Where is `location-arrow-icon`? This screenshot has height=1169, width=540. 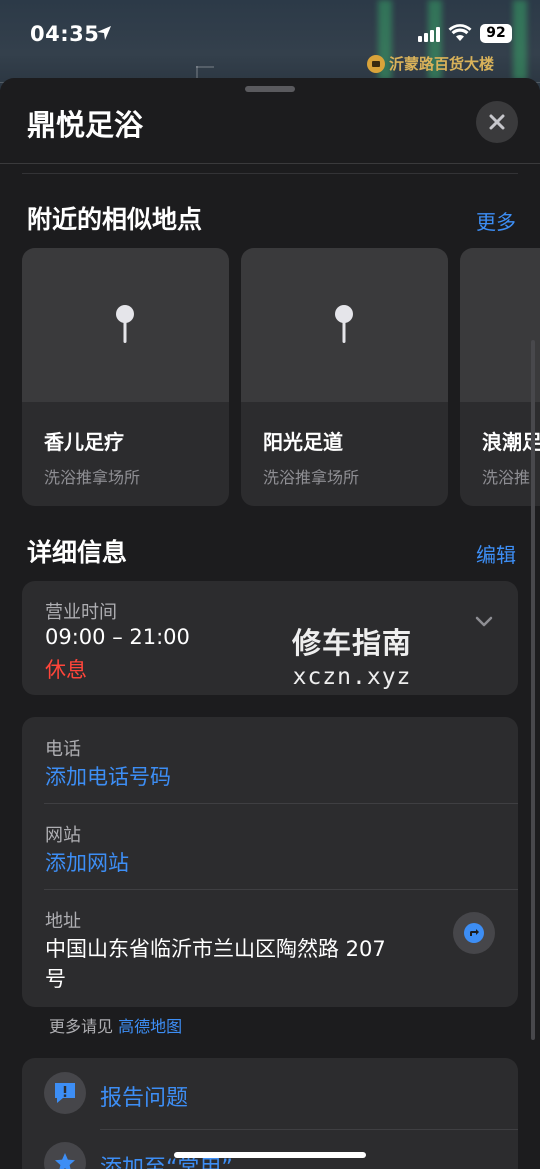 location-arrow-icon is located at coordinates (104, 33).